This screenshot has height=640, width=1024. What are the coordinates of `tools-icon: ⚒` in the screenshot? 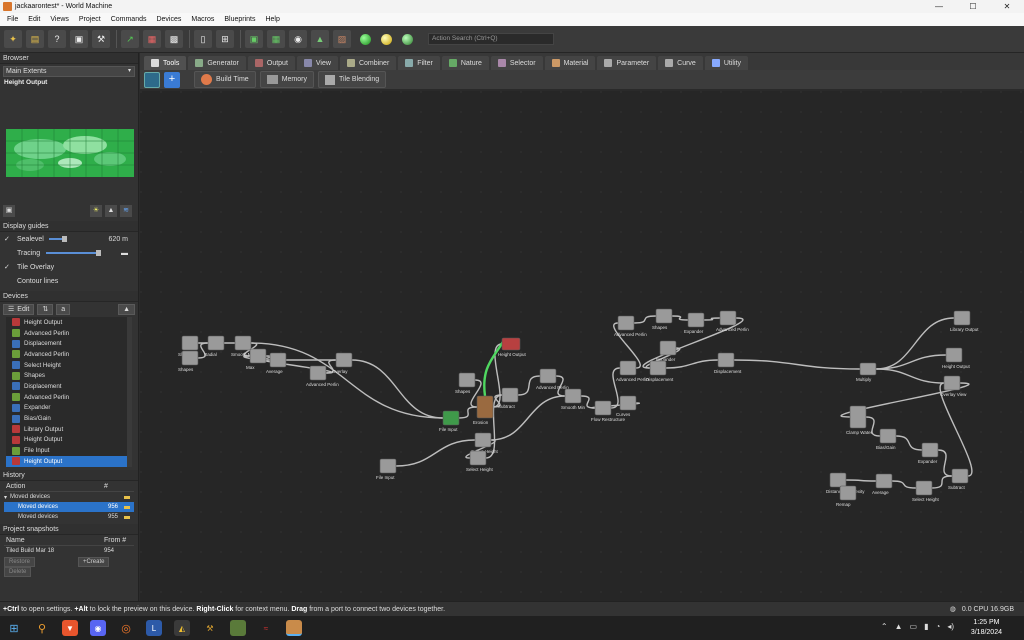 It's located at (101, 39).